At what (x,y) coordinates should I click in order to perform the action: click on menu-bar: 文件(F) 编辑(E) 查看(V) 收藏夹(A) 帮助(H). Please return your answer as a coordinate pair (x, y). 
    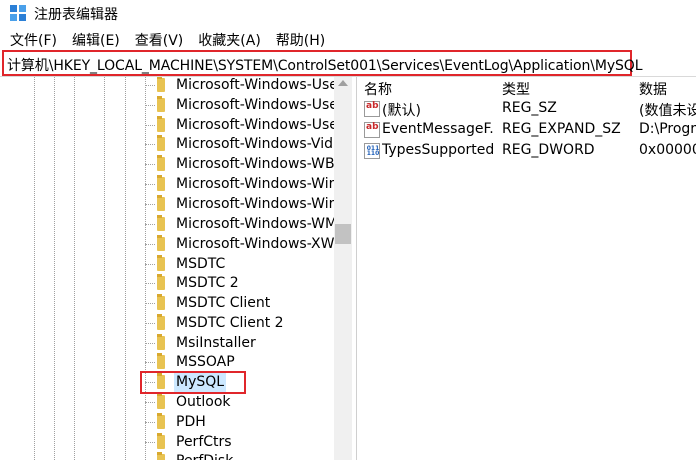
    Looking at the image, I should click on (165, 39).